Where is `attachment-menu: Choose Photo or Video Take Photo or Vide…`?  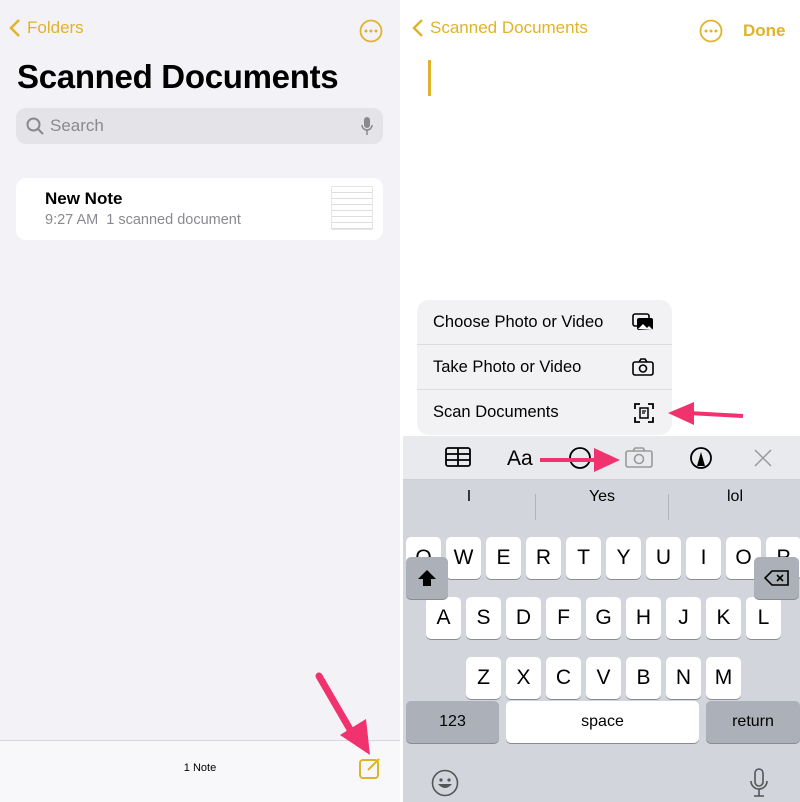
attachment-menu: Choose Photo or Video Take Photo or Vide… is located at coordinates (544, 367).